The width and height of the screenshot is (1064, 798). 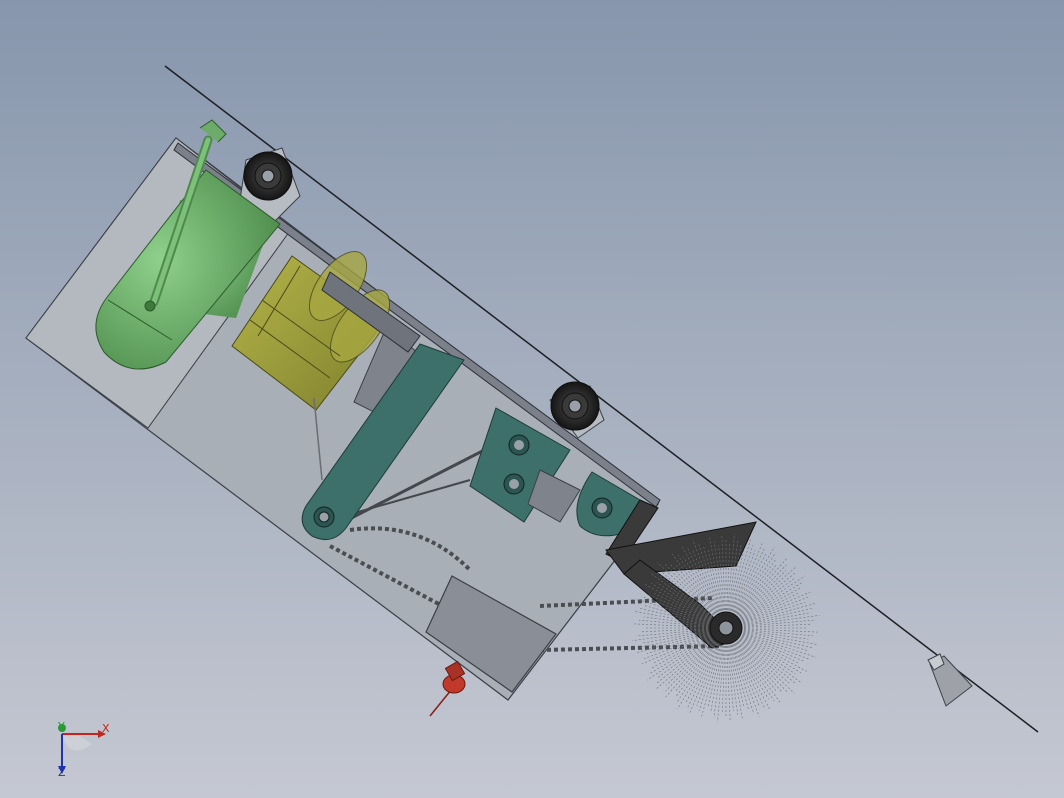 What do you see at coordinates (62, 772) in the screenshot?
I see `z-axis-label: Z` at bounding box center [62, 772].